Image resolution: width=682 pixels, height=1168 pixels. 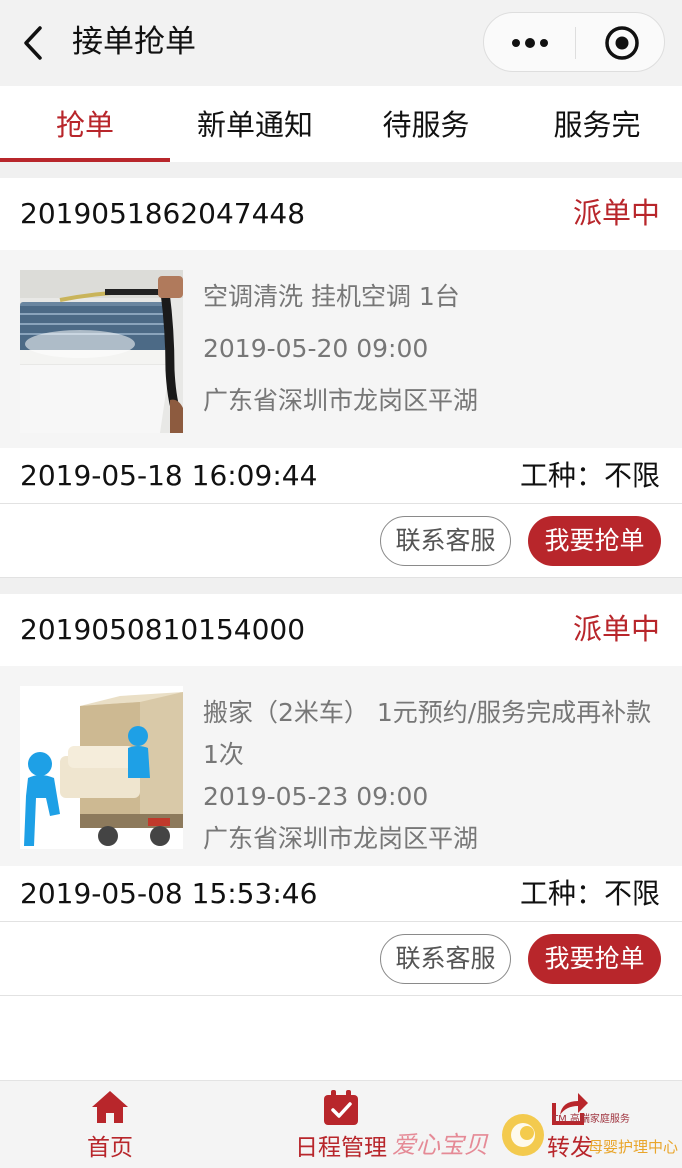 I want to click on order-tabs: 抢单 新单通知 待服务 服务完, so click(x=341, y=124).